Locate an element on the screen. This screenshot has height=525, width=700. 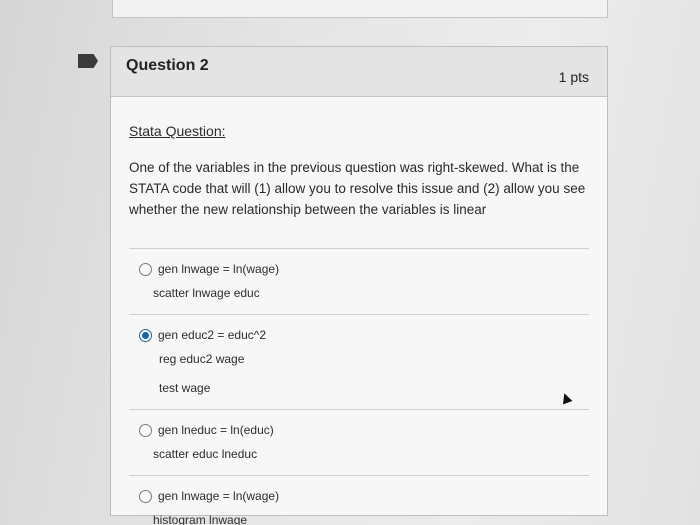
section-label: Stata Question: is located at coordinates (177, 131).